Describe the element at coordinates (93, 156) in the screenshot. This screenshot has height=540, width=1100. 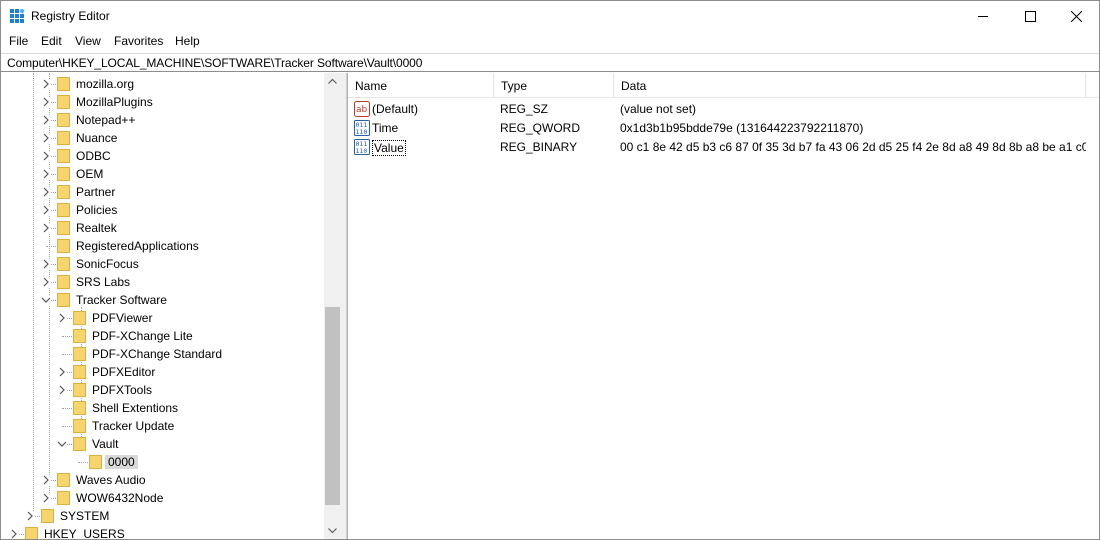
I see `tree-node-label: ODBC` at that location.